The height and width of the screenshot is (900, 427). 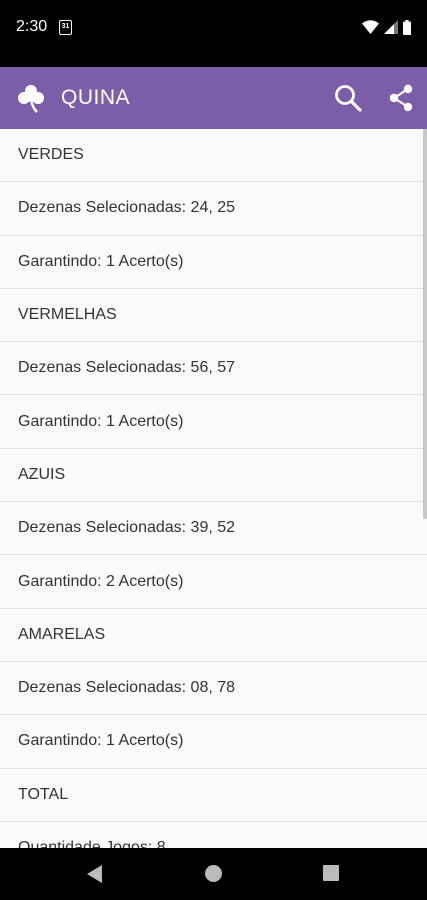 What do you see at coordinates (213, 98) in the screenshot?
I see `app-bar: QUINA` at bounding box center [213, 98].